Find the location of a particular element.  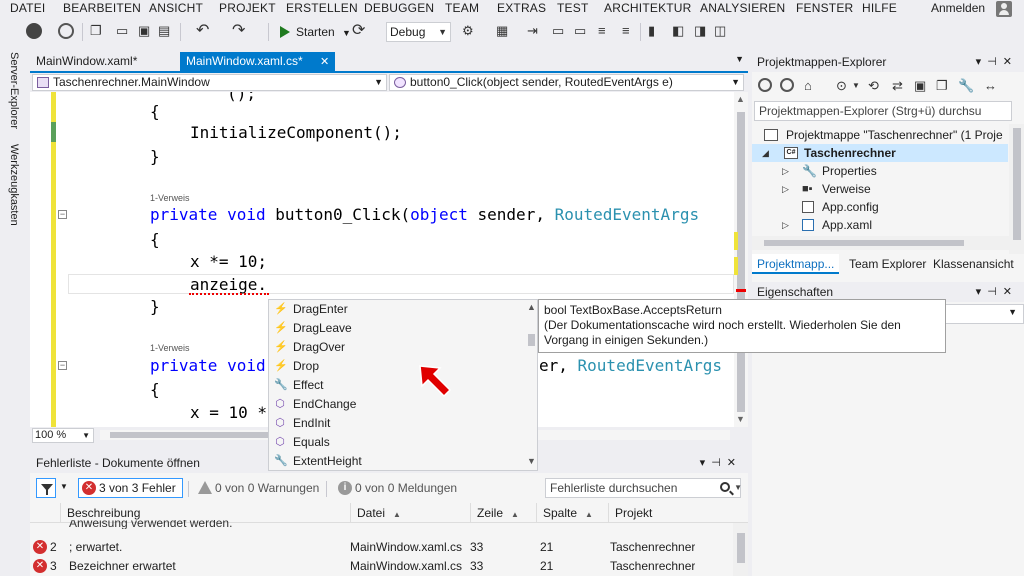

tools-icon: ⚙ is located at coordinates (468, 31).